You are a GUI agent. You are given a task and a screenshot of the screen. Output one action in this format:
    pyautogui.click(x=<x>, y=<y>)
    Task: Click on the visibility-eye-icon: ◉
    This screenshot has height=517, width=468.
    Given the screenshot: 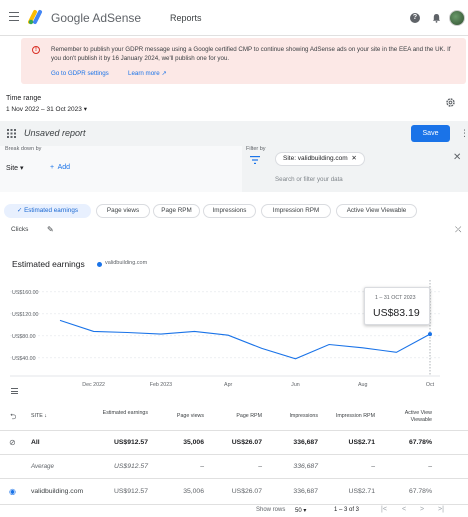 What is the action you would take?
    pyautogui.click(x=12, y=491)
    